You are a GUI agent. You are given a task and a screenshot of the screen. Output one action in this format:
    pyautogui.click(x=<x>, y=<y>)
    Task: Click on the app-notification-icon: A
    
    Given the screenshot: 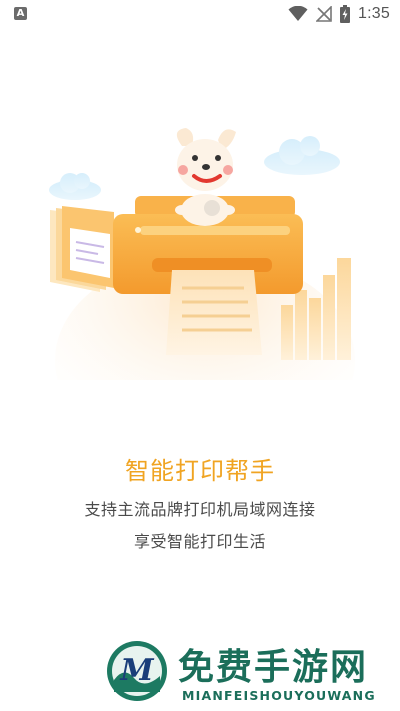 What is the action you would take?
    pyautogui.click(x=20, y=13)
    